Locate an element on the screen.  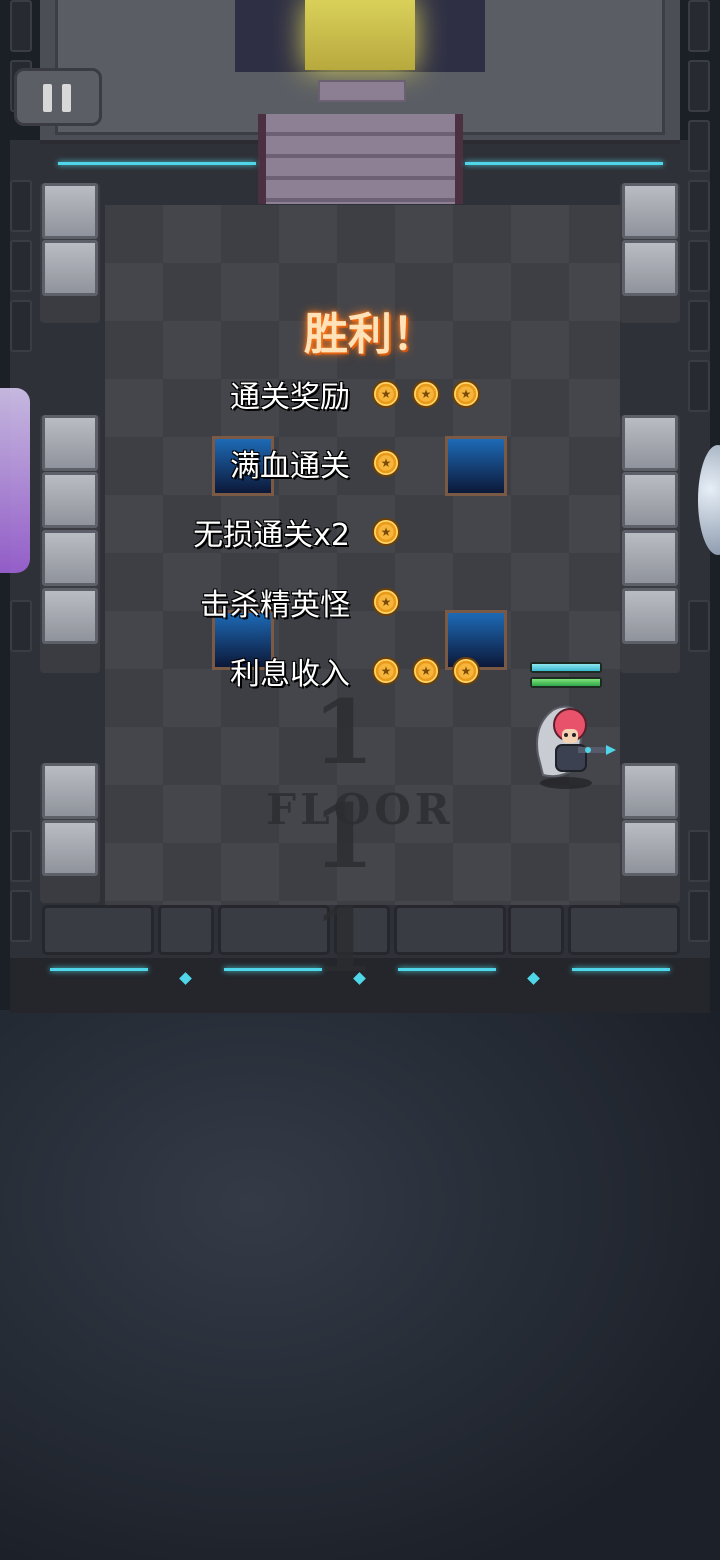
reward-label: 击杀精英怪 is located at coordinates (275, 605).